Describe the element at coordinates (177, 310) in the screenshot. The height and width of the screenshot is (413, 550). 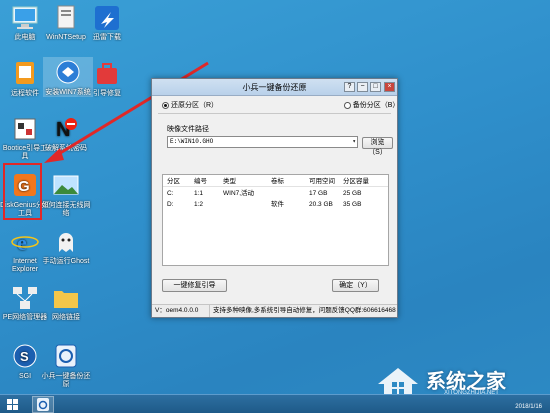
I see `version-text: V：oem4.0.0.0` at that location.